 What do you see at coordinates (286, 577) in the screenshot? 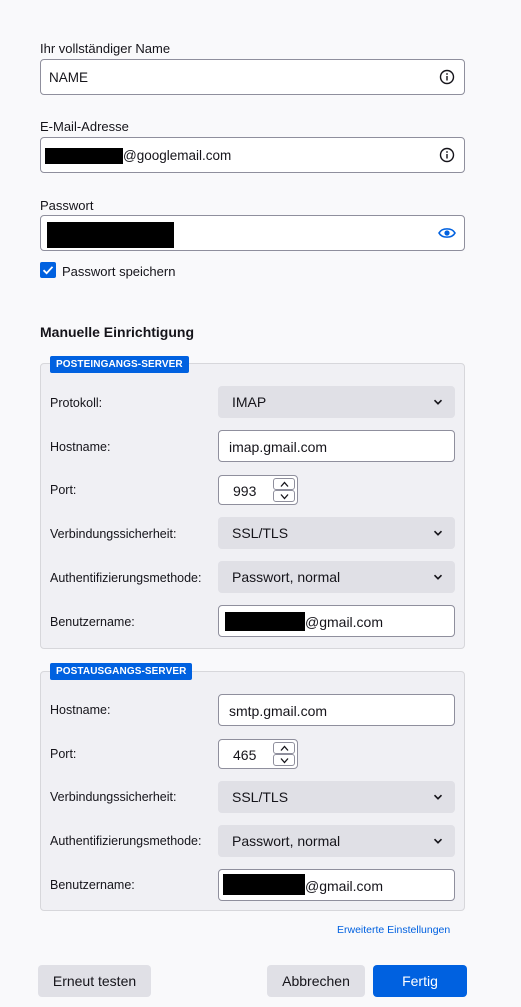
I see `incoming-auth-value: Passwort, normal` at bounding box center [286, 577].